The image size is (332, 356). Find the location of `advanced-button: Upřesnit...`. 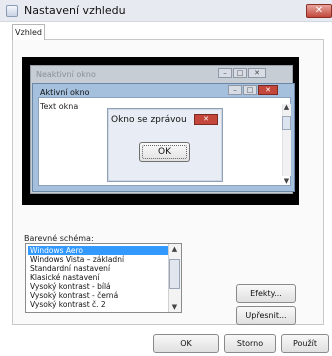

advanced-button: Upřesnit... is located at coordinates (266, 315).